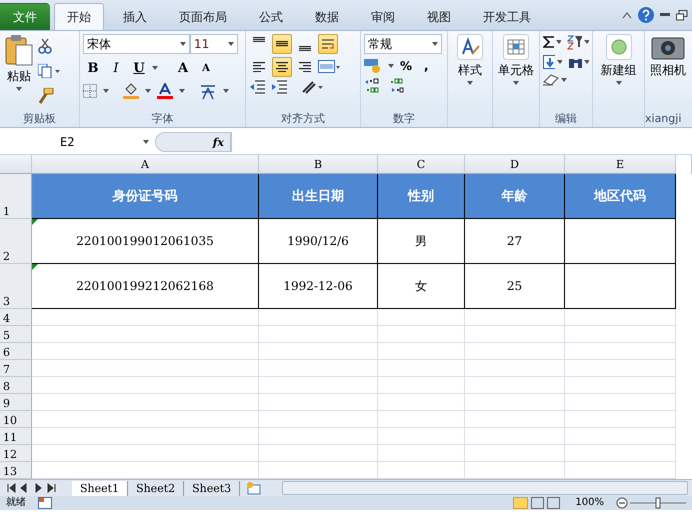  Describe the element at coordinates (139, 68) in the screenshot. I see `underline-button: U` at that location.